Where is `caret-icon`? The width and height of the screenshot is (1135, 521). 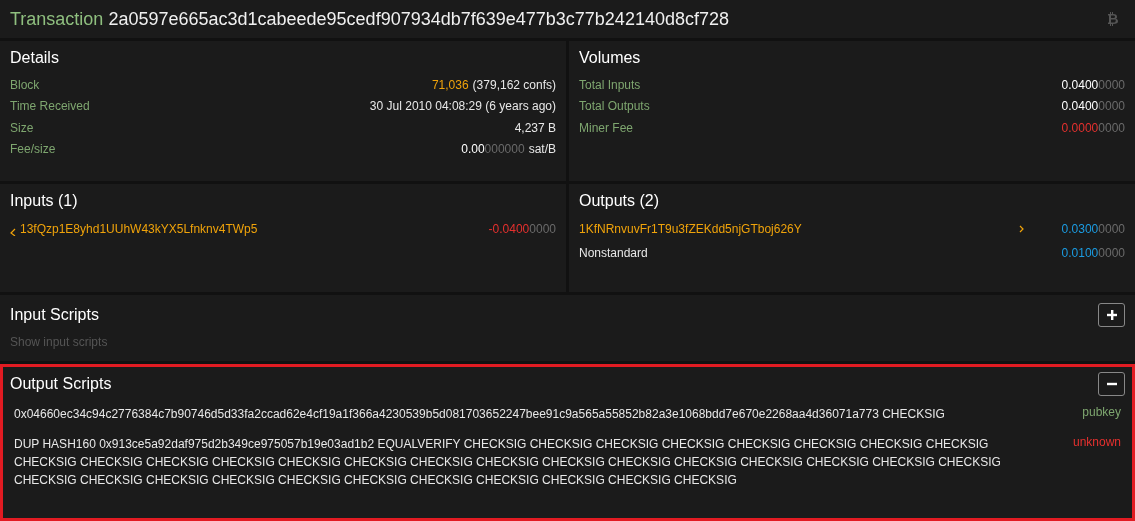
caret-icon is located at coordinates (13, 232).